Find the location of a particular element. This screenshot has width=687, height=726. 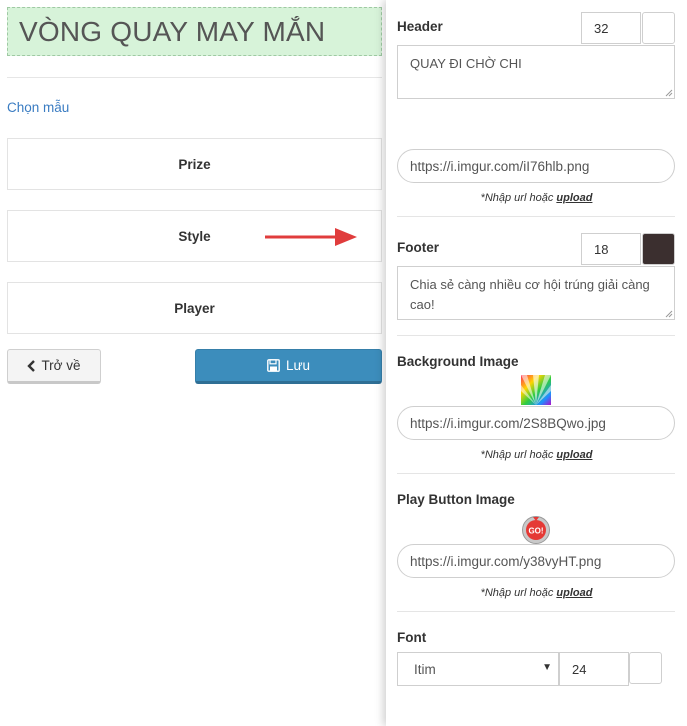

arrow-right-icon is located at coordinates (311, 237).